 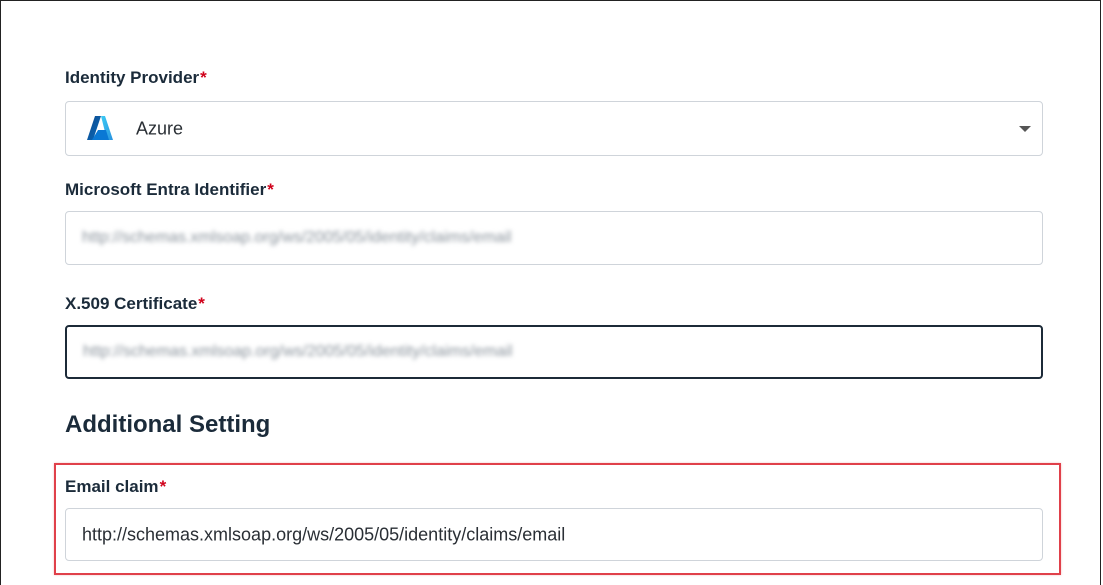 What do you see at coordinates (100, 128) in the screenshot?
I see `azure-logo-icon` at bounding box center [100, 128].